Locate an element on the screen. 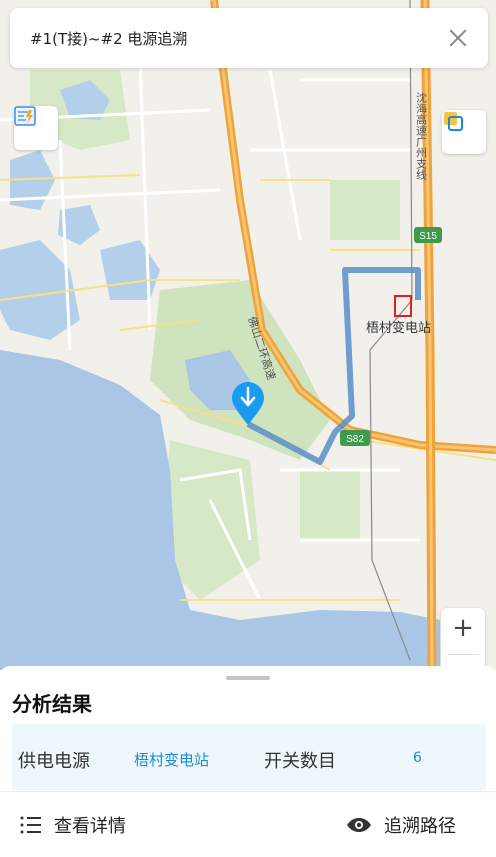  switch-count-value: 6 is located at coordinates (417, 758).